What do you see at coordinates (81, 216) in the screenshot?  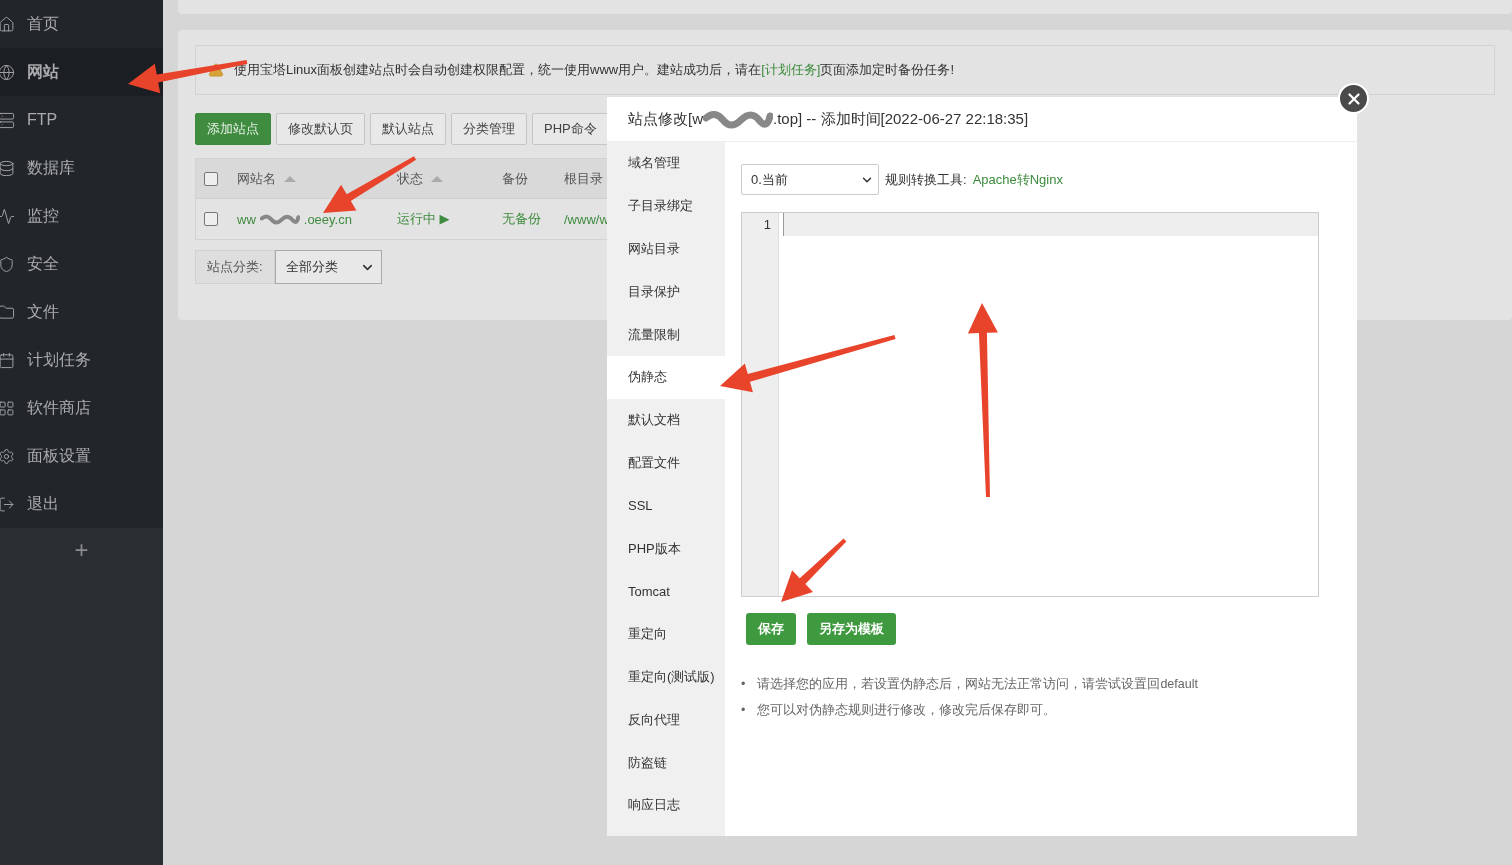 I see `sidebar-item: 监控` at bounding box center [81, 216].